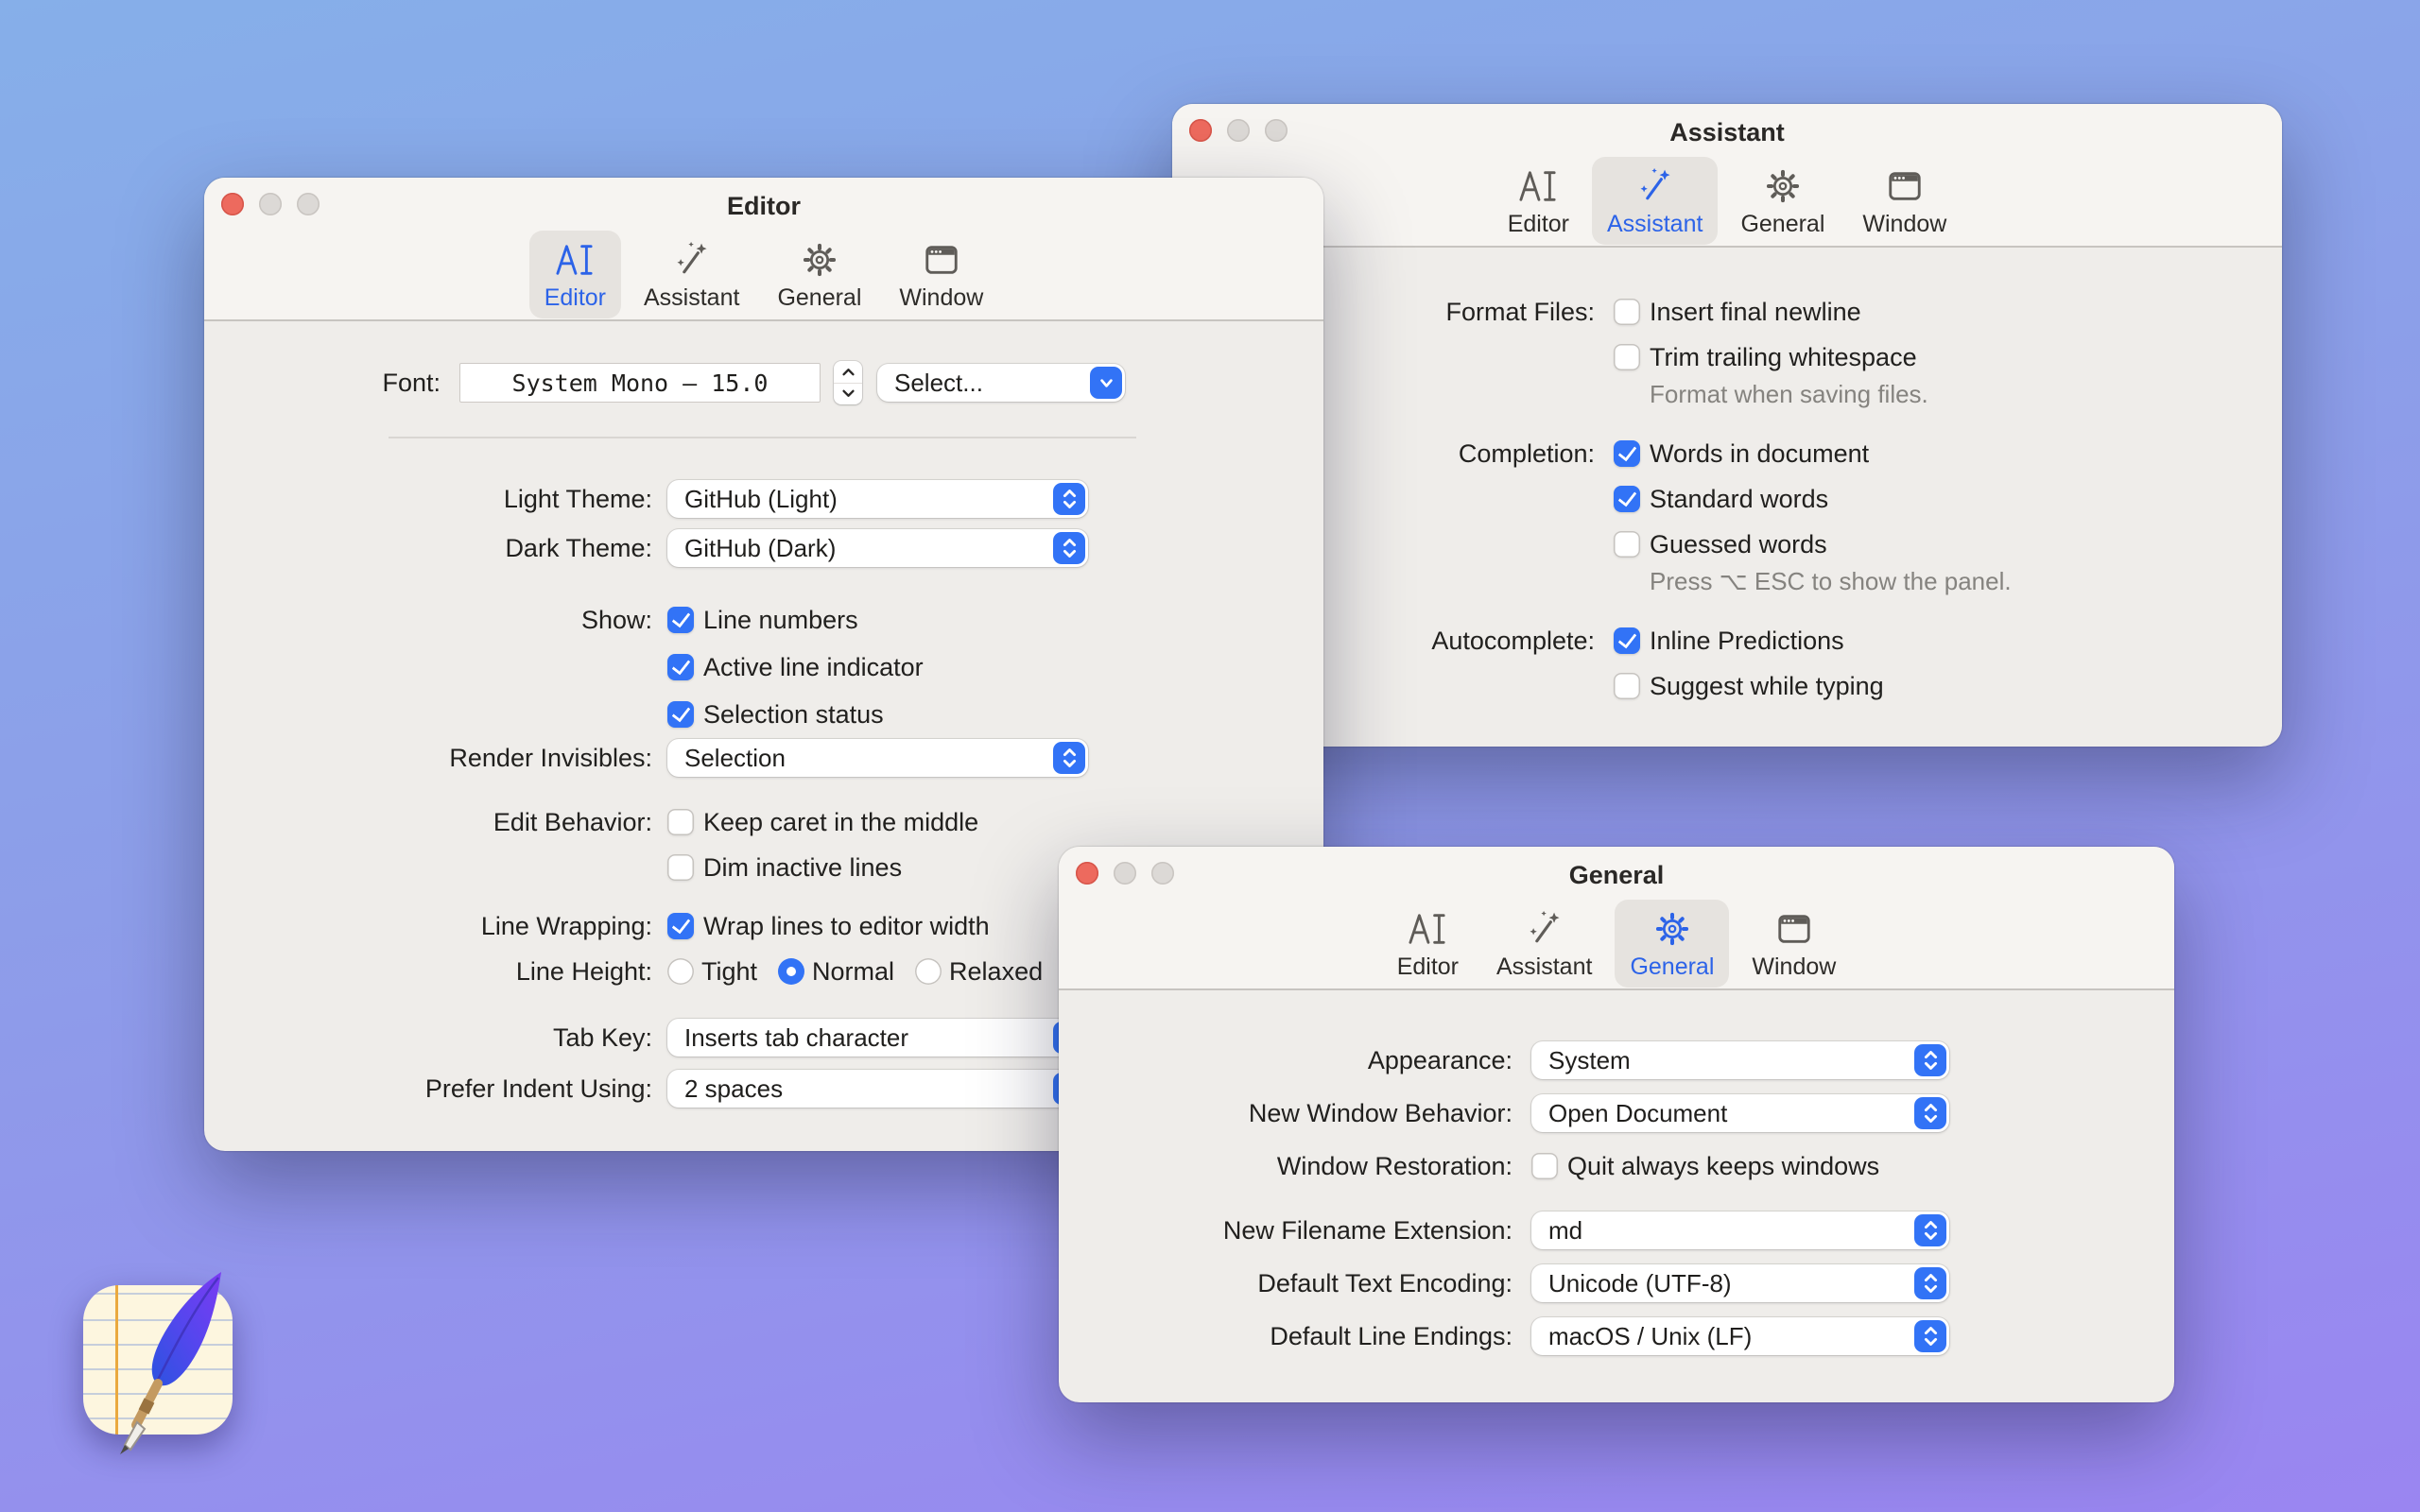 The height and width of the screenshot is (1512, 2420). Describe the element at coordinates (1627, 312) in the screenshot. I see `checkbox-insert-final-newline` at that location.